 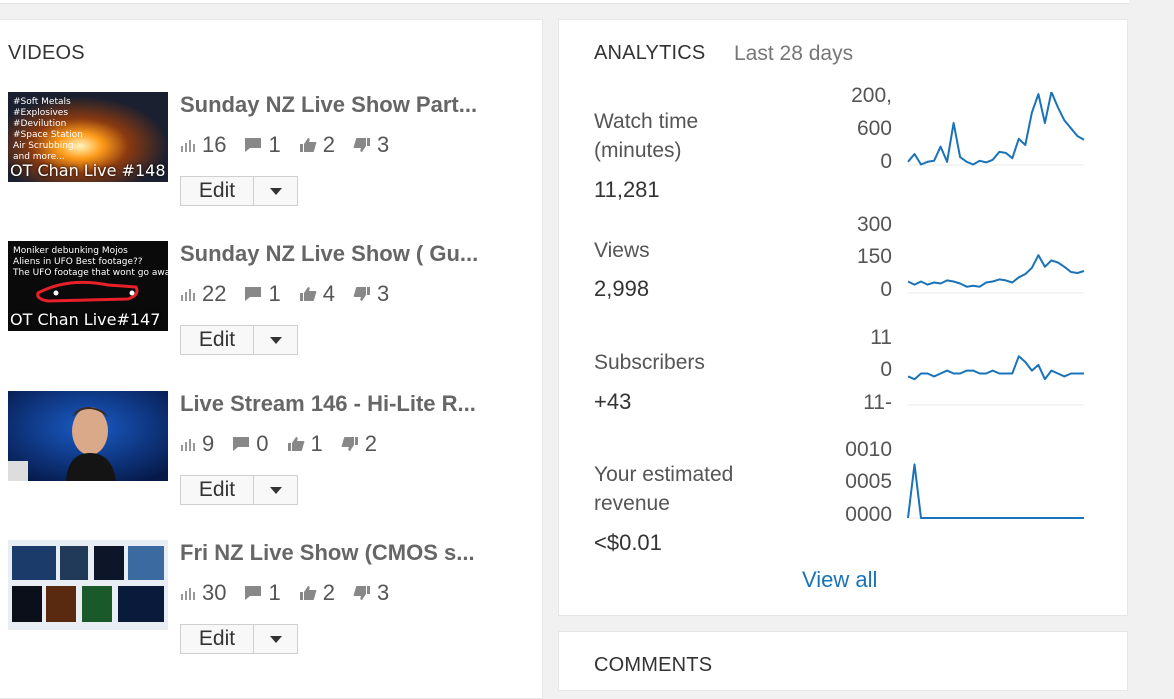 I want to click on revenue-sparkline, so click(x=996, y=485).